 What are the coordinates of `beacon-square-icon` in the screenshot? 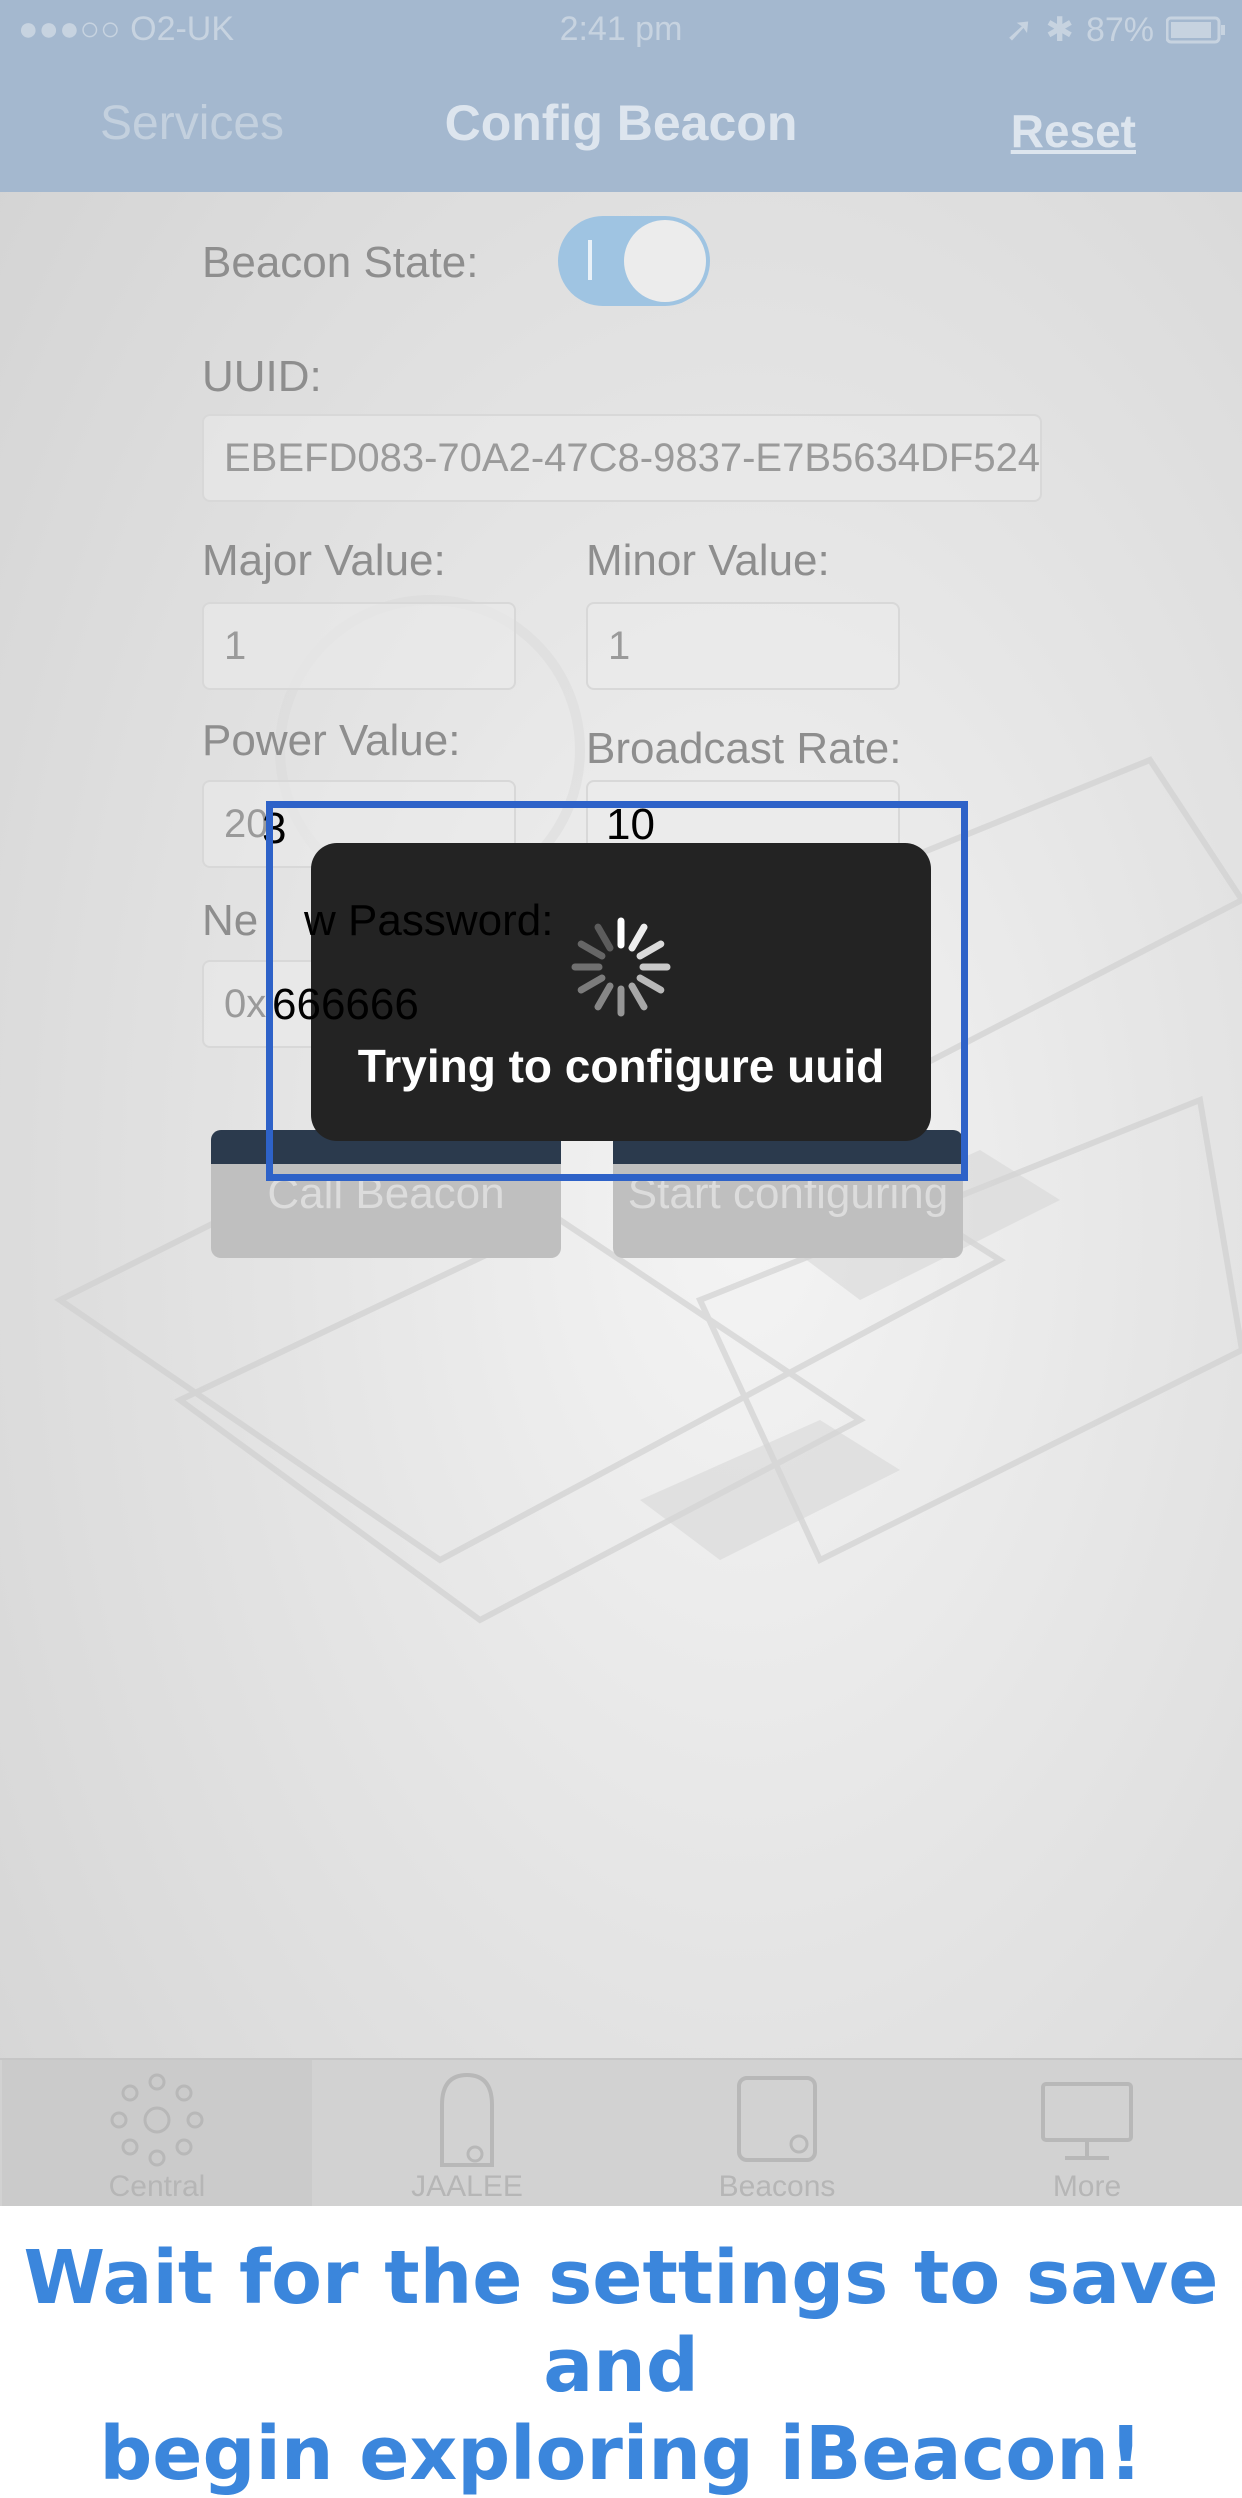 It's located at (777, 2119).